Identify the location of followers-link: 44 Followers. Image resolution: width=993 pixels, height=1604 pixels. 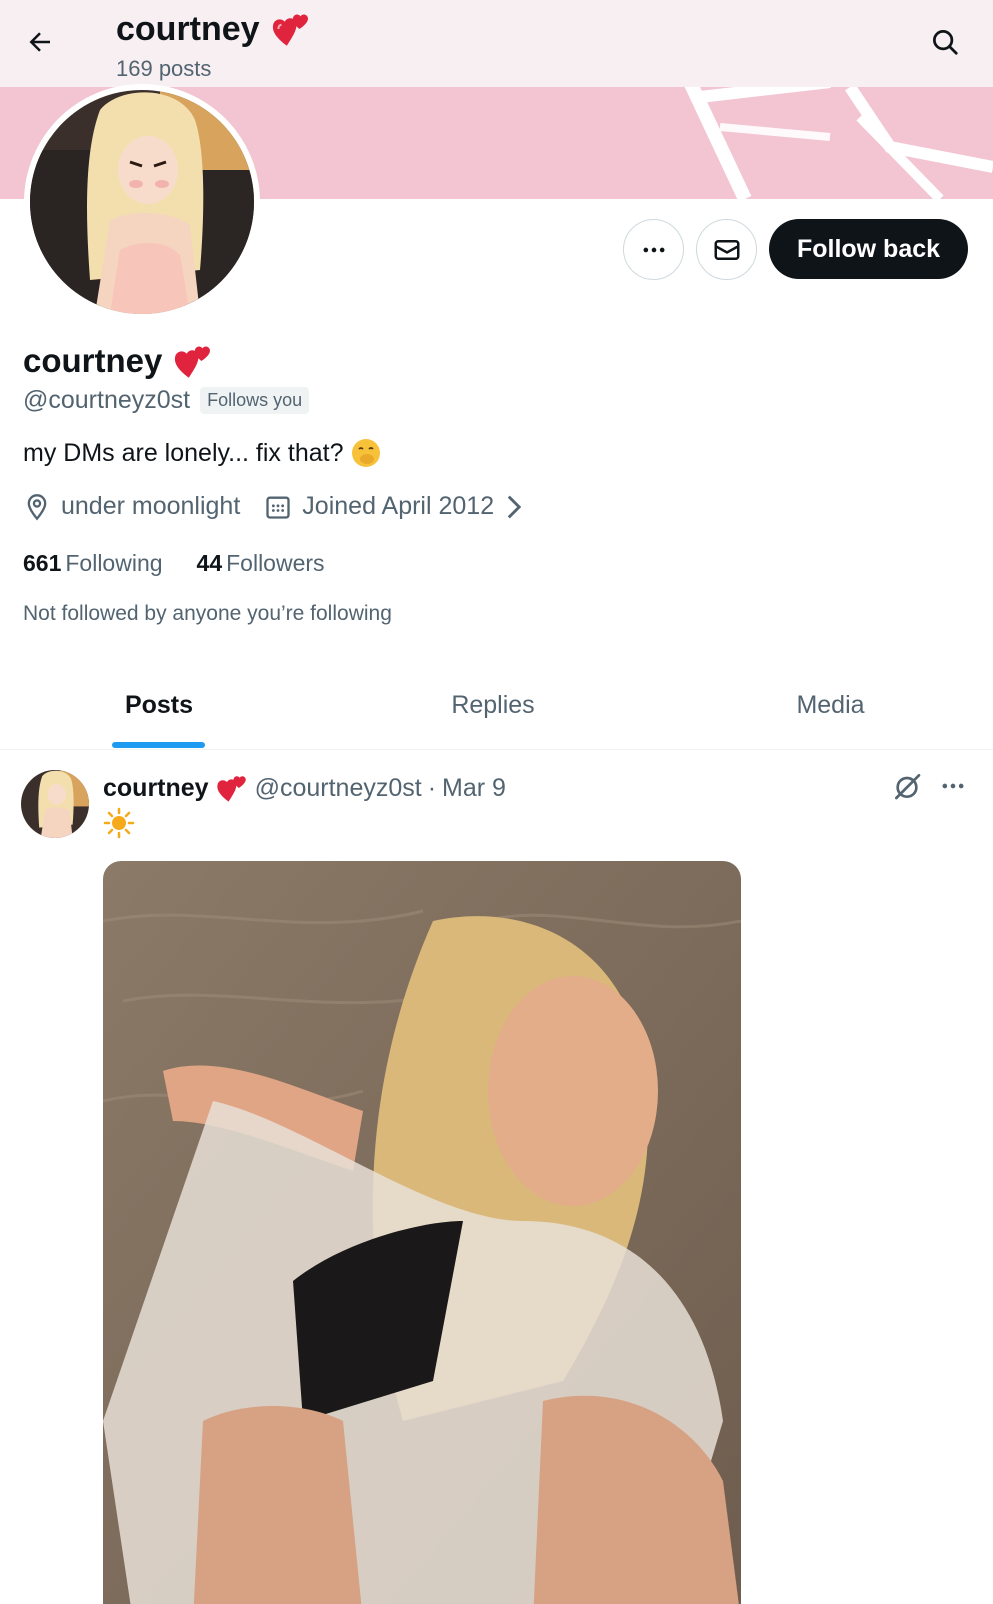
(261, 563).